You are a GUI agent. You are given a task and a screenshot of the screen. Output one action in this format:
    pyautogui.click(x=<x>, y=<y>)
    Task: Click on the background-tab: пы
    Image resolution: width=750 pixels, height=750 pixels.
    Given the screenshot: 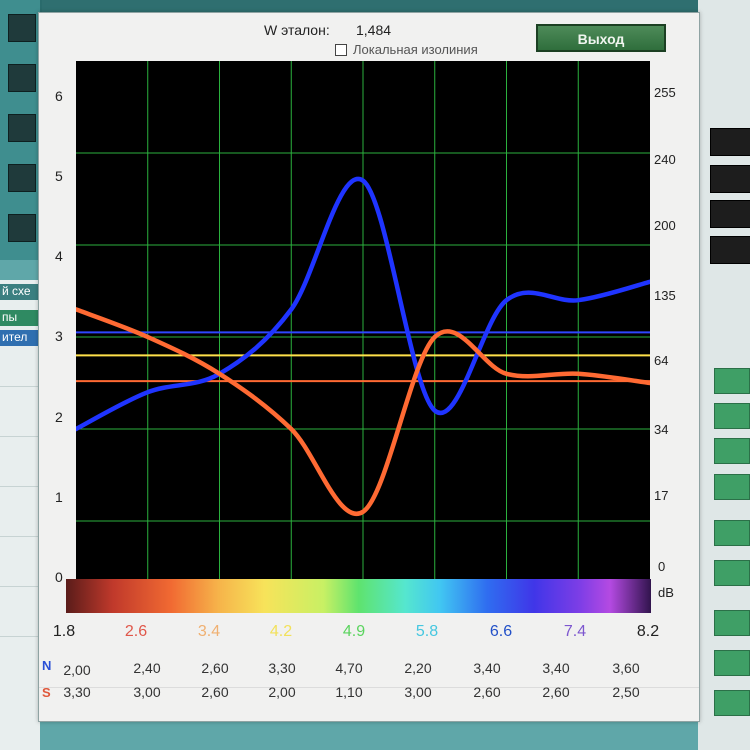 What is the action you would take?
    pyautogui.click(x=20, y=318)
    